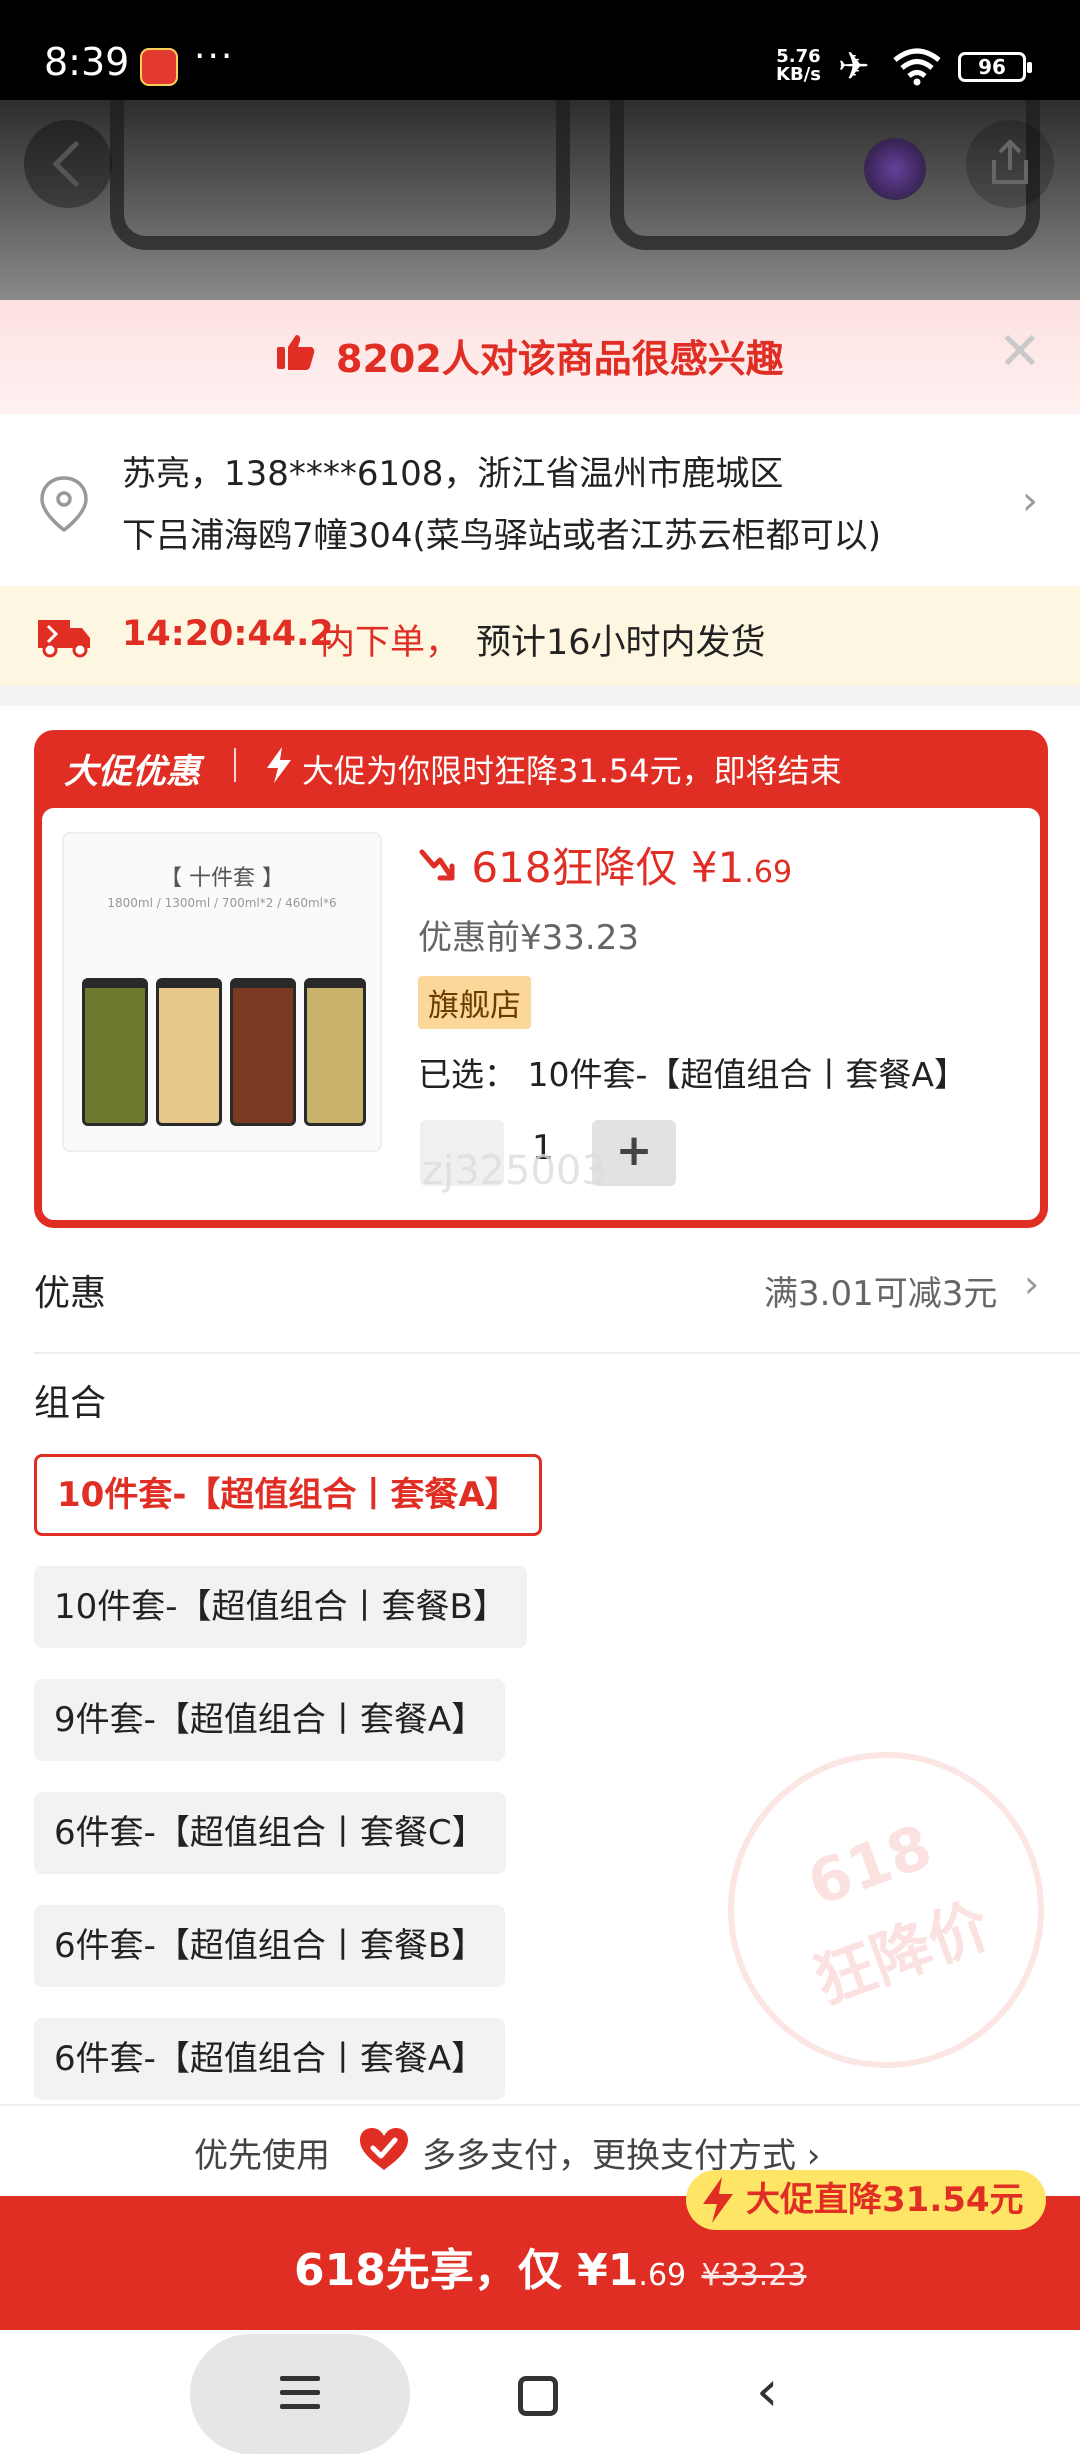  I want to click on status-bar: 8:39 ··· 5.76 KB/s ✈ 96, so click(540, 50).